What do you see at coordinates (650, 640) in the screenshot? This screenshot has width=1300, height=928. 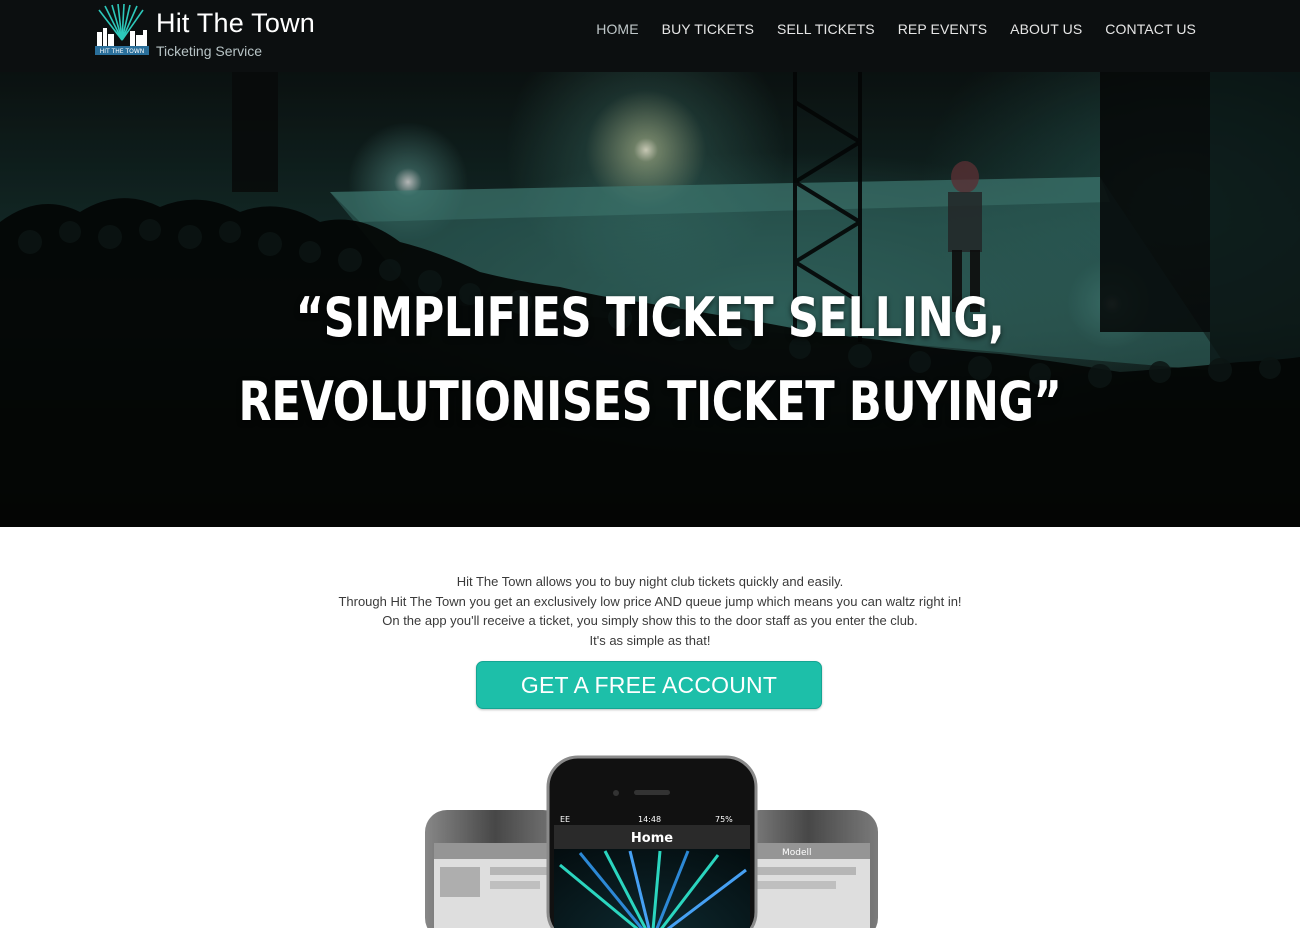 I see `intro-line: It's as simple as that!` at bounding box center [650, 640].